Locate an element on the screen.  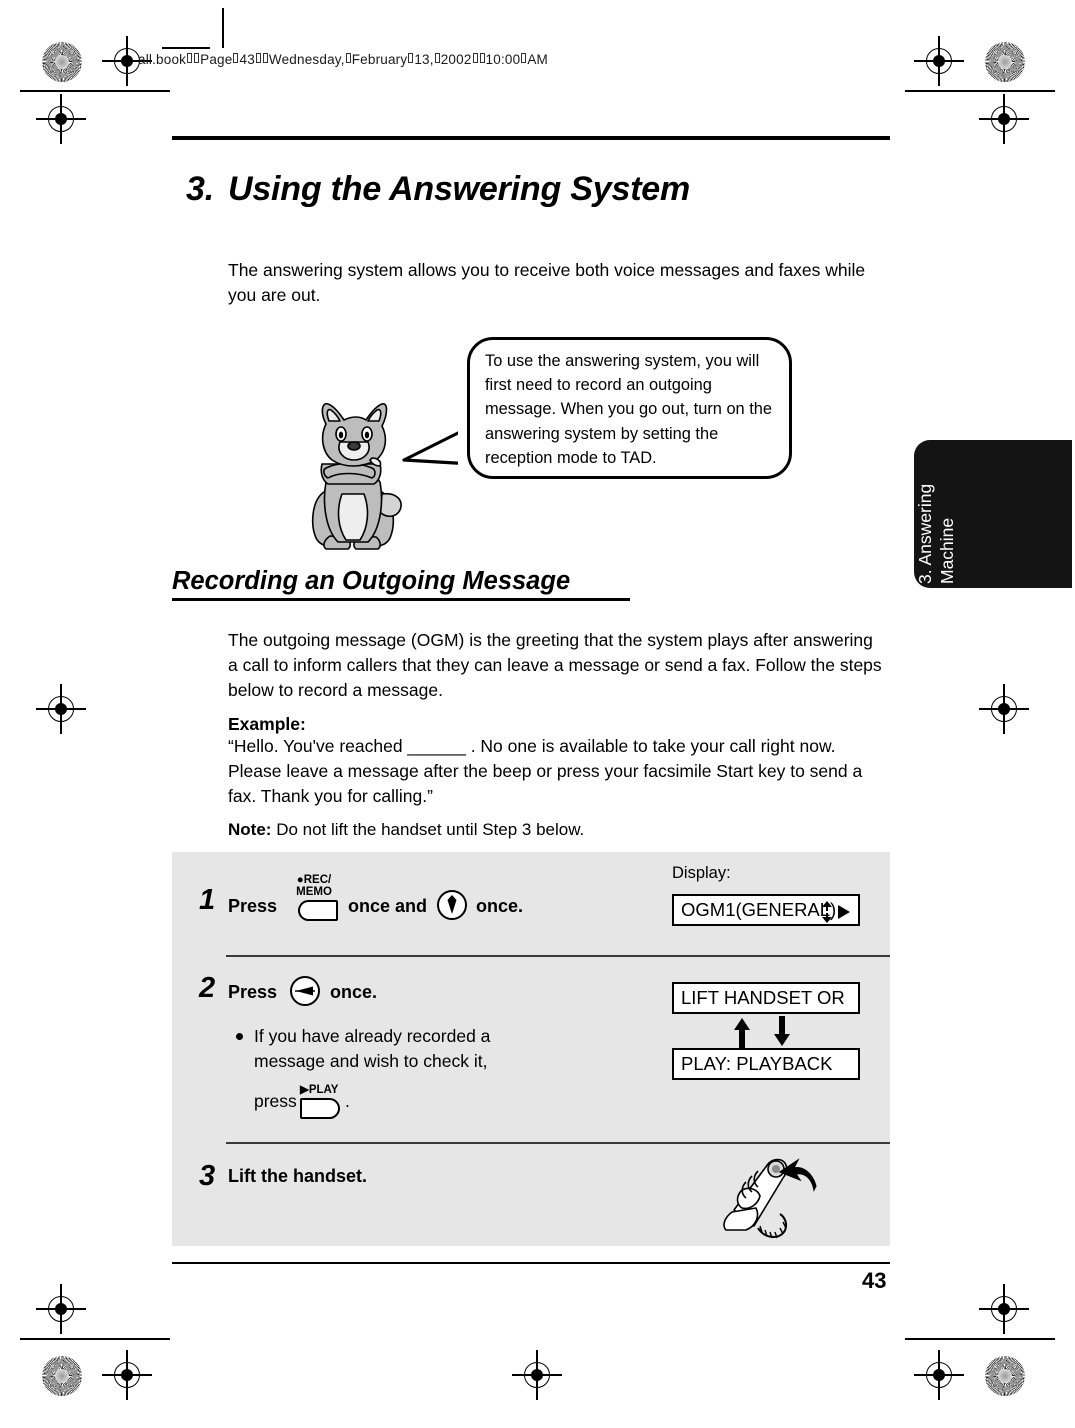
registration-mark-right-upper is located at coordinates (1004, 119).